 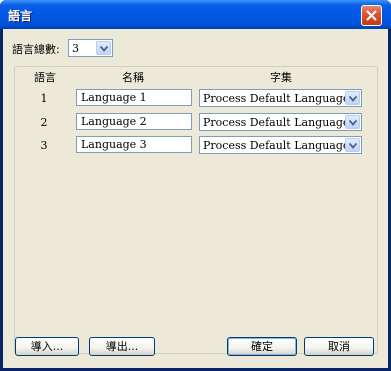 What do you see at coordinates (134, 144) in the screenshot?
I see `language-name-field: Language 3` at bounding box center [134, 144].